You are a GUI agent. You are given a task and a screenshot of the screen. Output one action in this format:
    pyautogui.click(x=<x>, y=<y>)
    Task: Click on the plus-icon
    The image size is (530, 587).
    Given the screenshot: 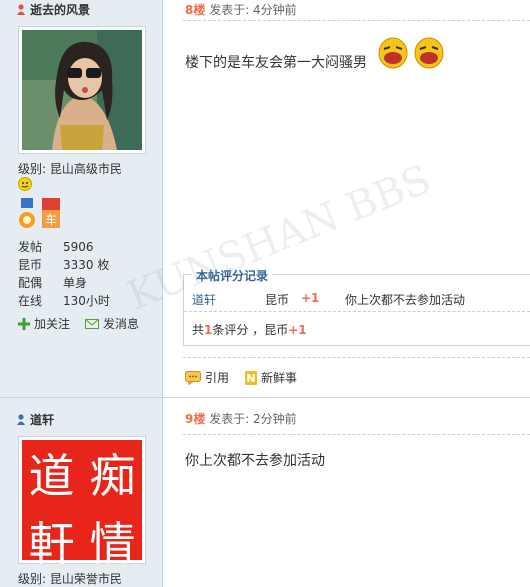 What is the action you would take?
    pyautogui.click(x=24, y=323)
    